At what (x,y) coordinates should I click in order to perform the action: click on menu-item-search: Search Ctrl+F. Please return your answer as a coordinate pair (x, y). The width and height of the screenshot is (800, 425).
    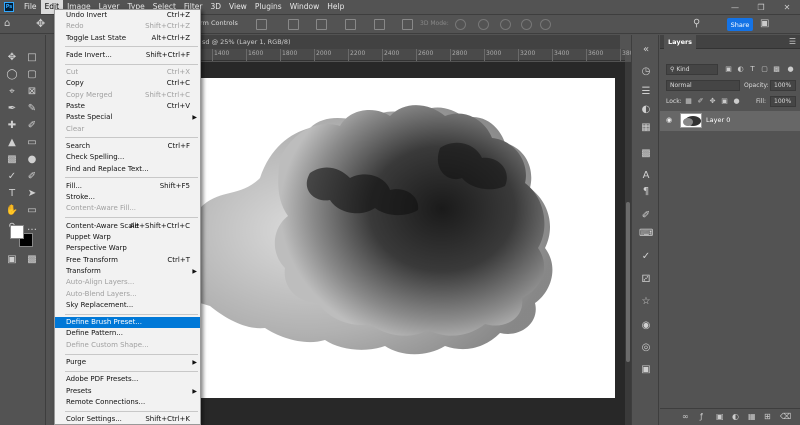
    Looking at the image, I should click on (127, 146).